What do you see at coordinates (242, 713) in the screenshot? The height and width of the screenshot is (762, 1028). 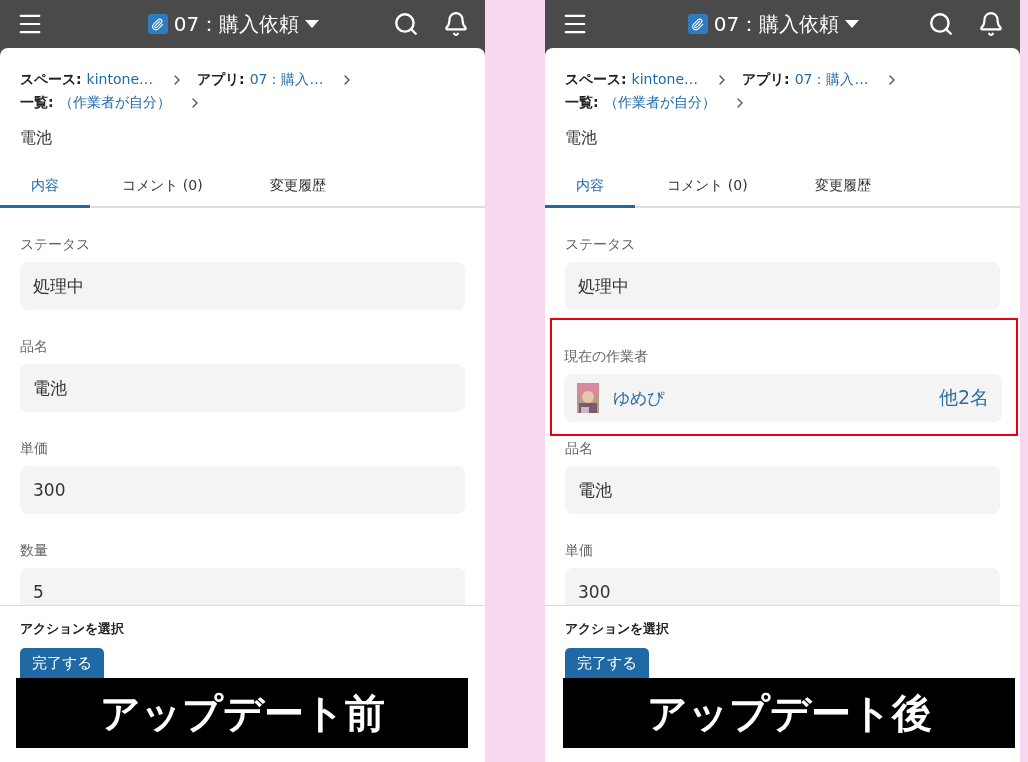 I see `caption: アップデート前` at bounding box center [242, 713].